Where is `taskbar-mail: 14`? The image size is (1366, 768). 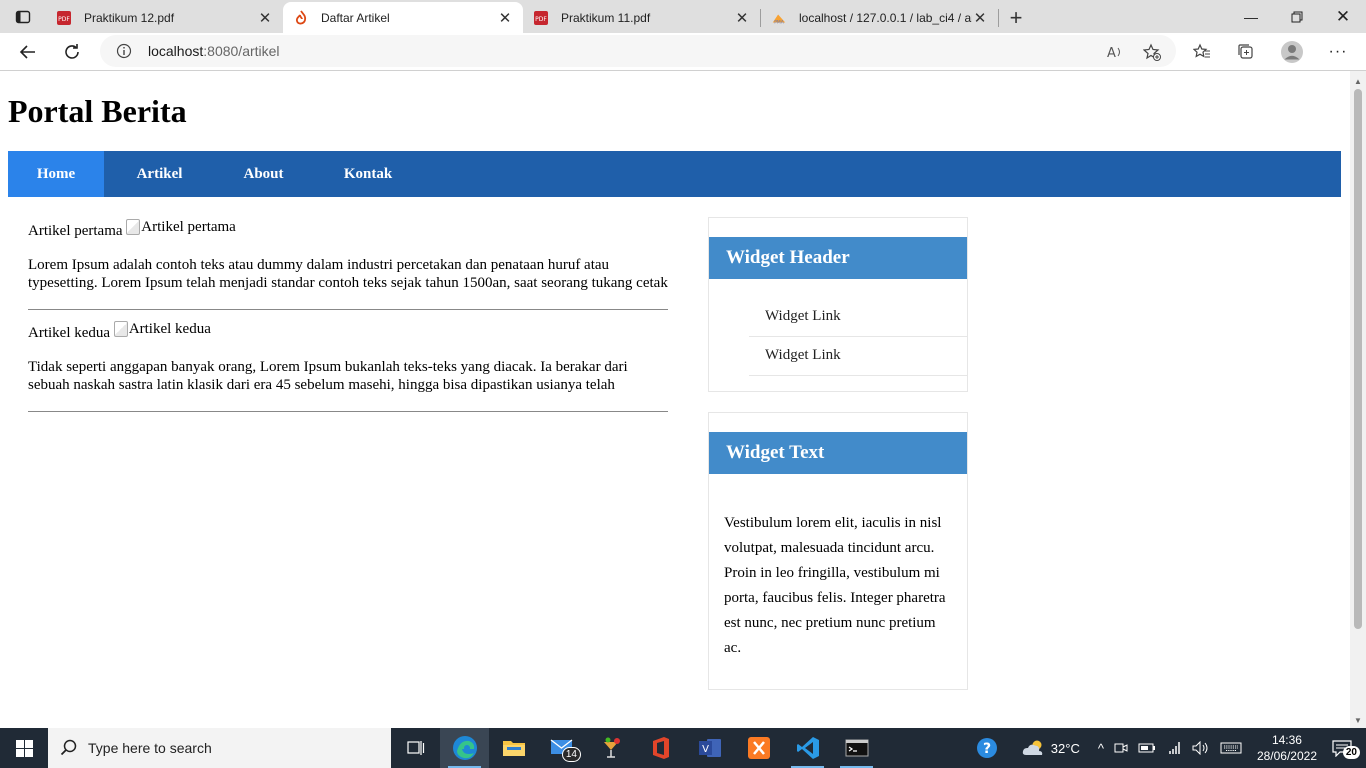 taskbar-mail: 14 is located at coordinates (562, 748).